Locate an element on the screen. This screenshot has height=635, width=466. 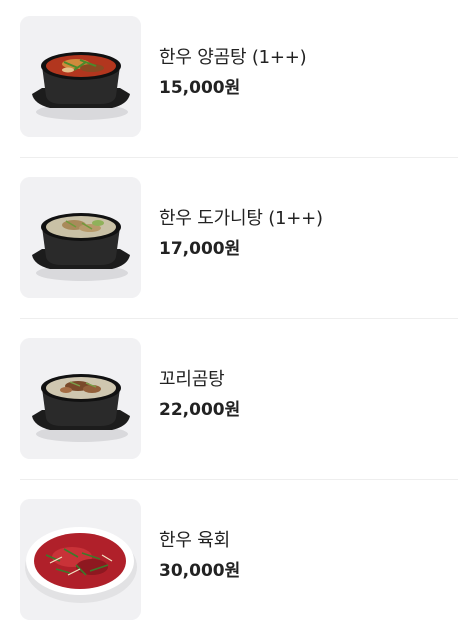
menu-item-name: 꼬리곰탕 is located at coordinates (192, 379).